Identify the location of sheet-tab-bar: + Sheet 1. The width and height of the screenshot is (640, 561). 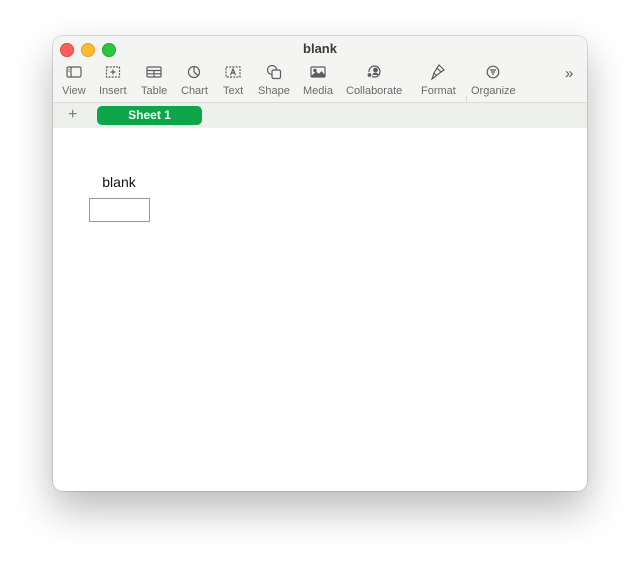
(320, 115).